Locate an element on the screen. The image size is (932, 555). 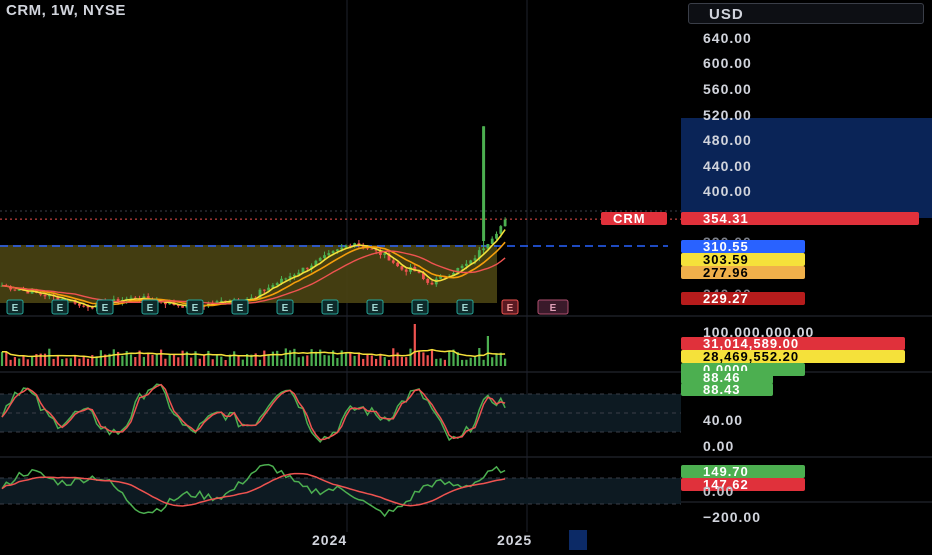
time-axis-highlight is located at coordinates (578, 540).